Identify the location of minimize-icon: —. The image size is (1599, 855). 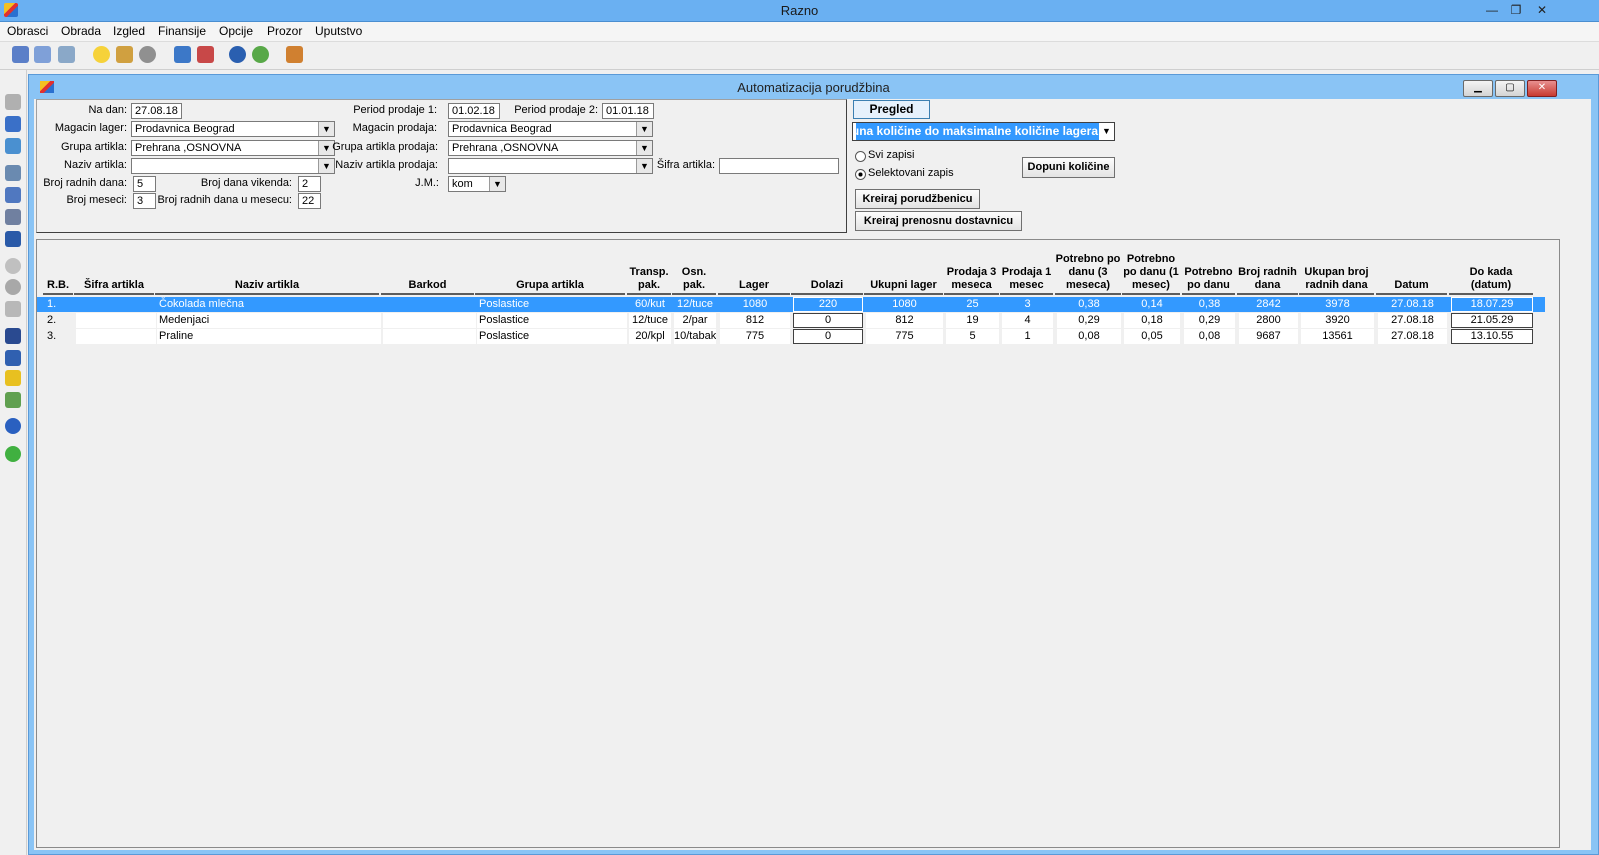
(1492, 10).